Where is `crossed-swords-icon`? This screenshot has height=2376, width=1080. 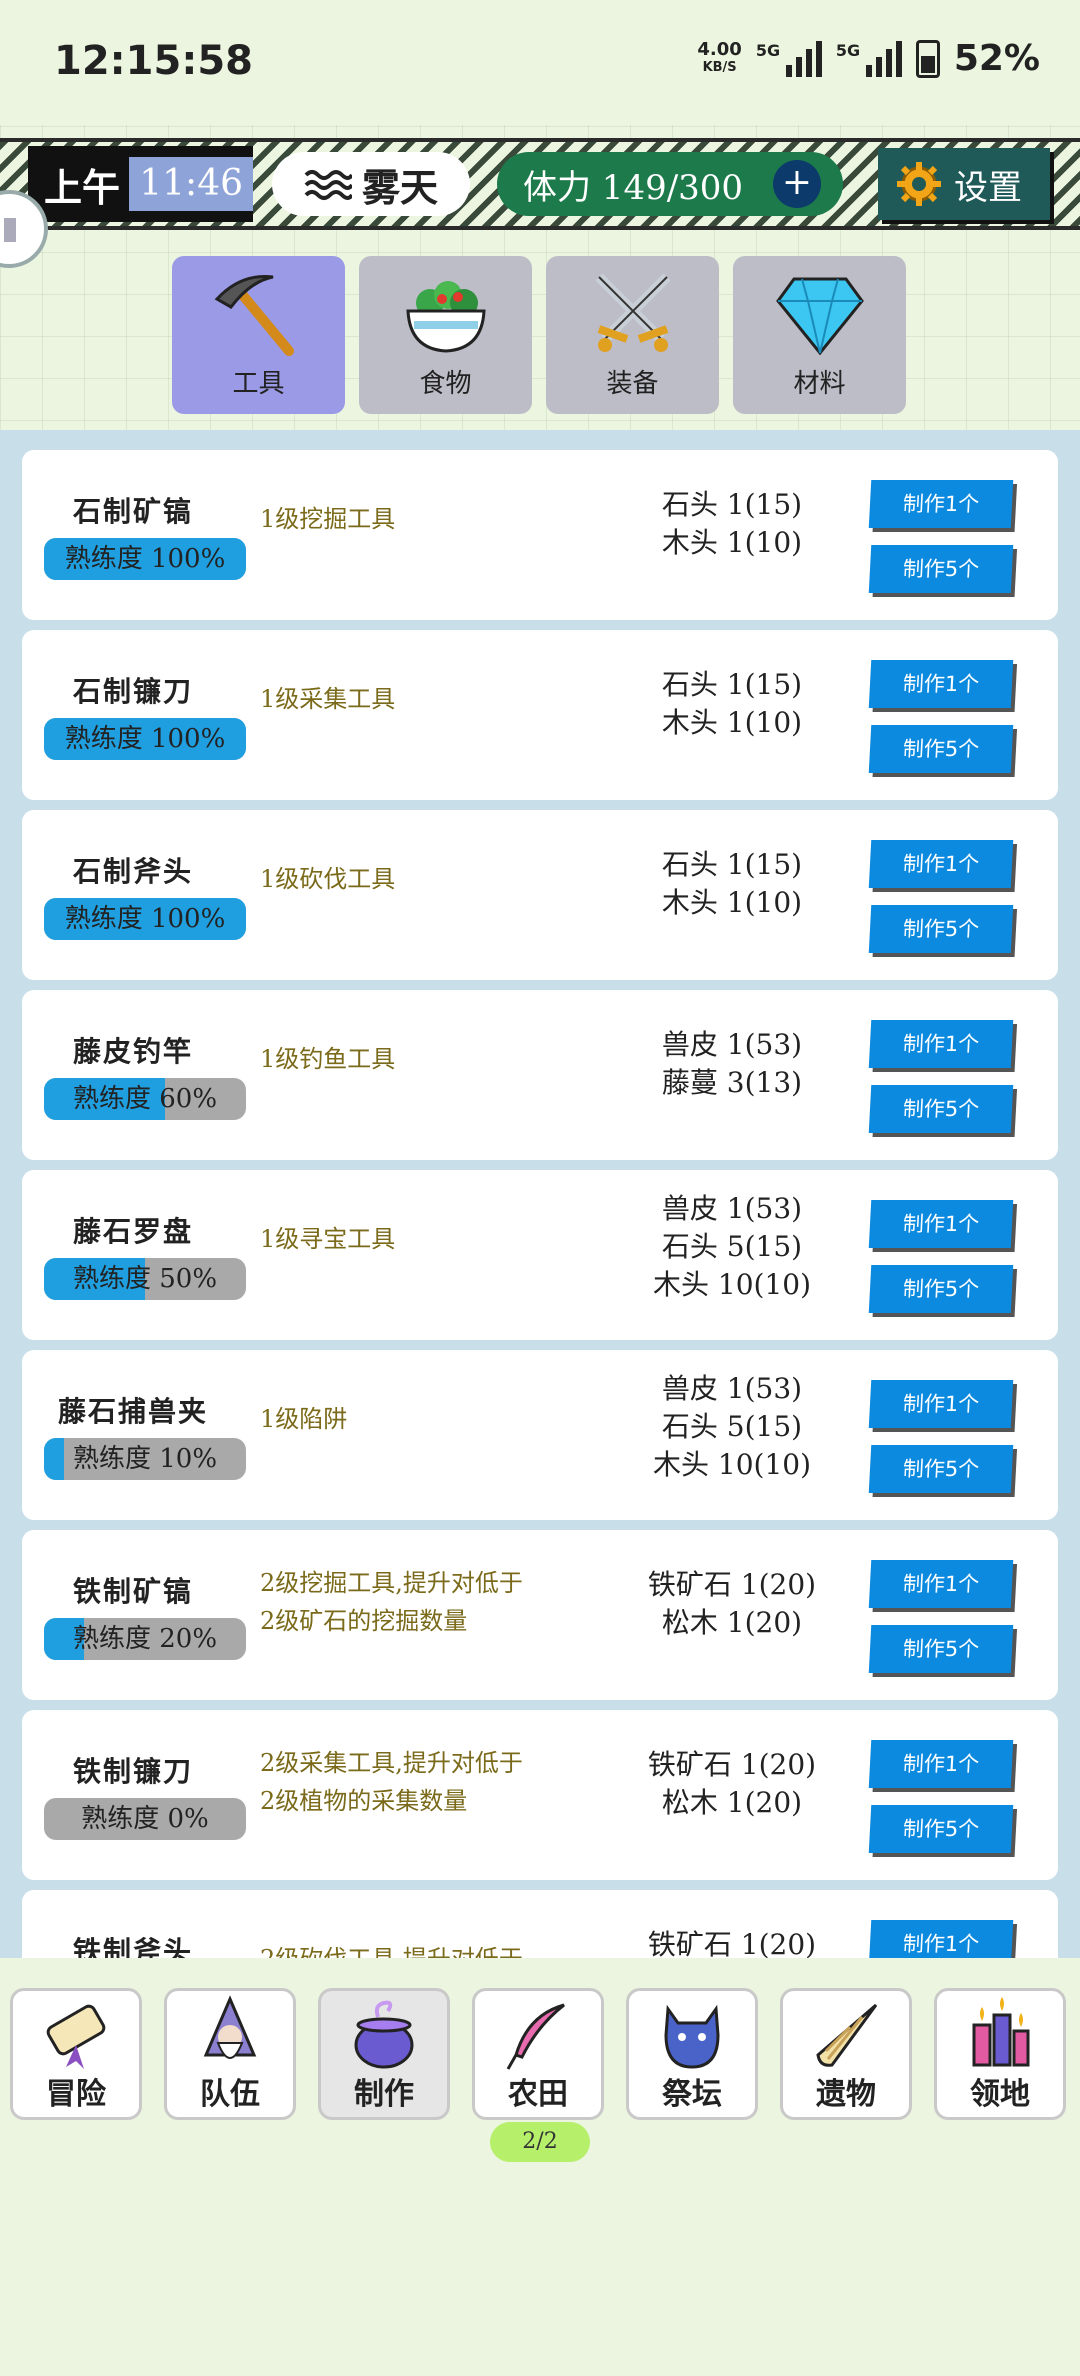
crossed-swords-icon is located at coordinates (632, 312).